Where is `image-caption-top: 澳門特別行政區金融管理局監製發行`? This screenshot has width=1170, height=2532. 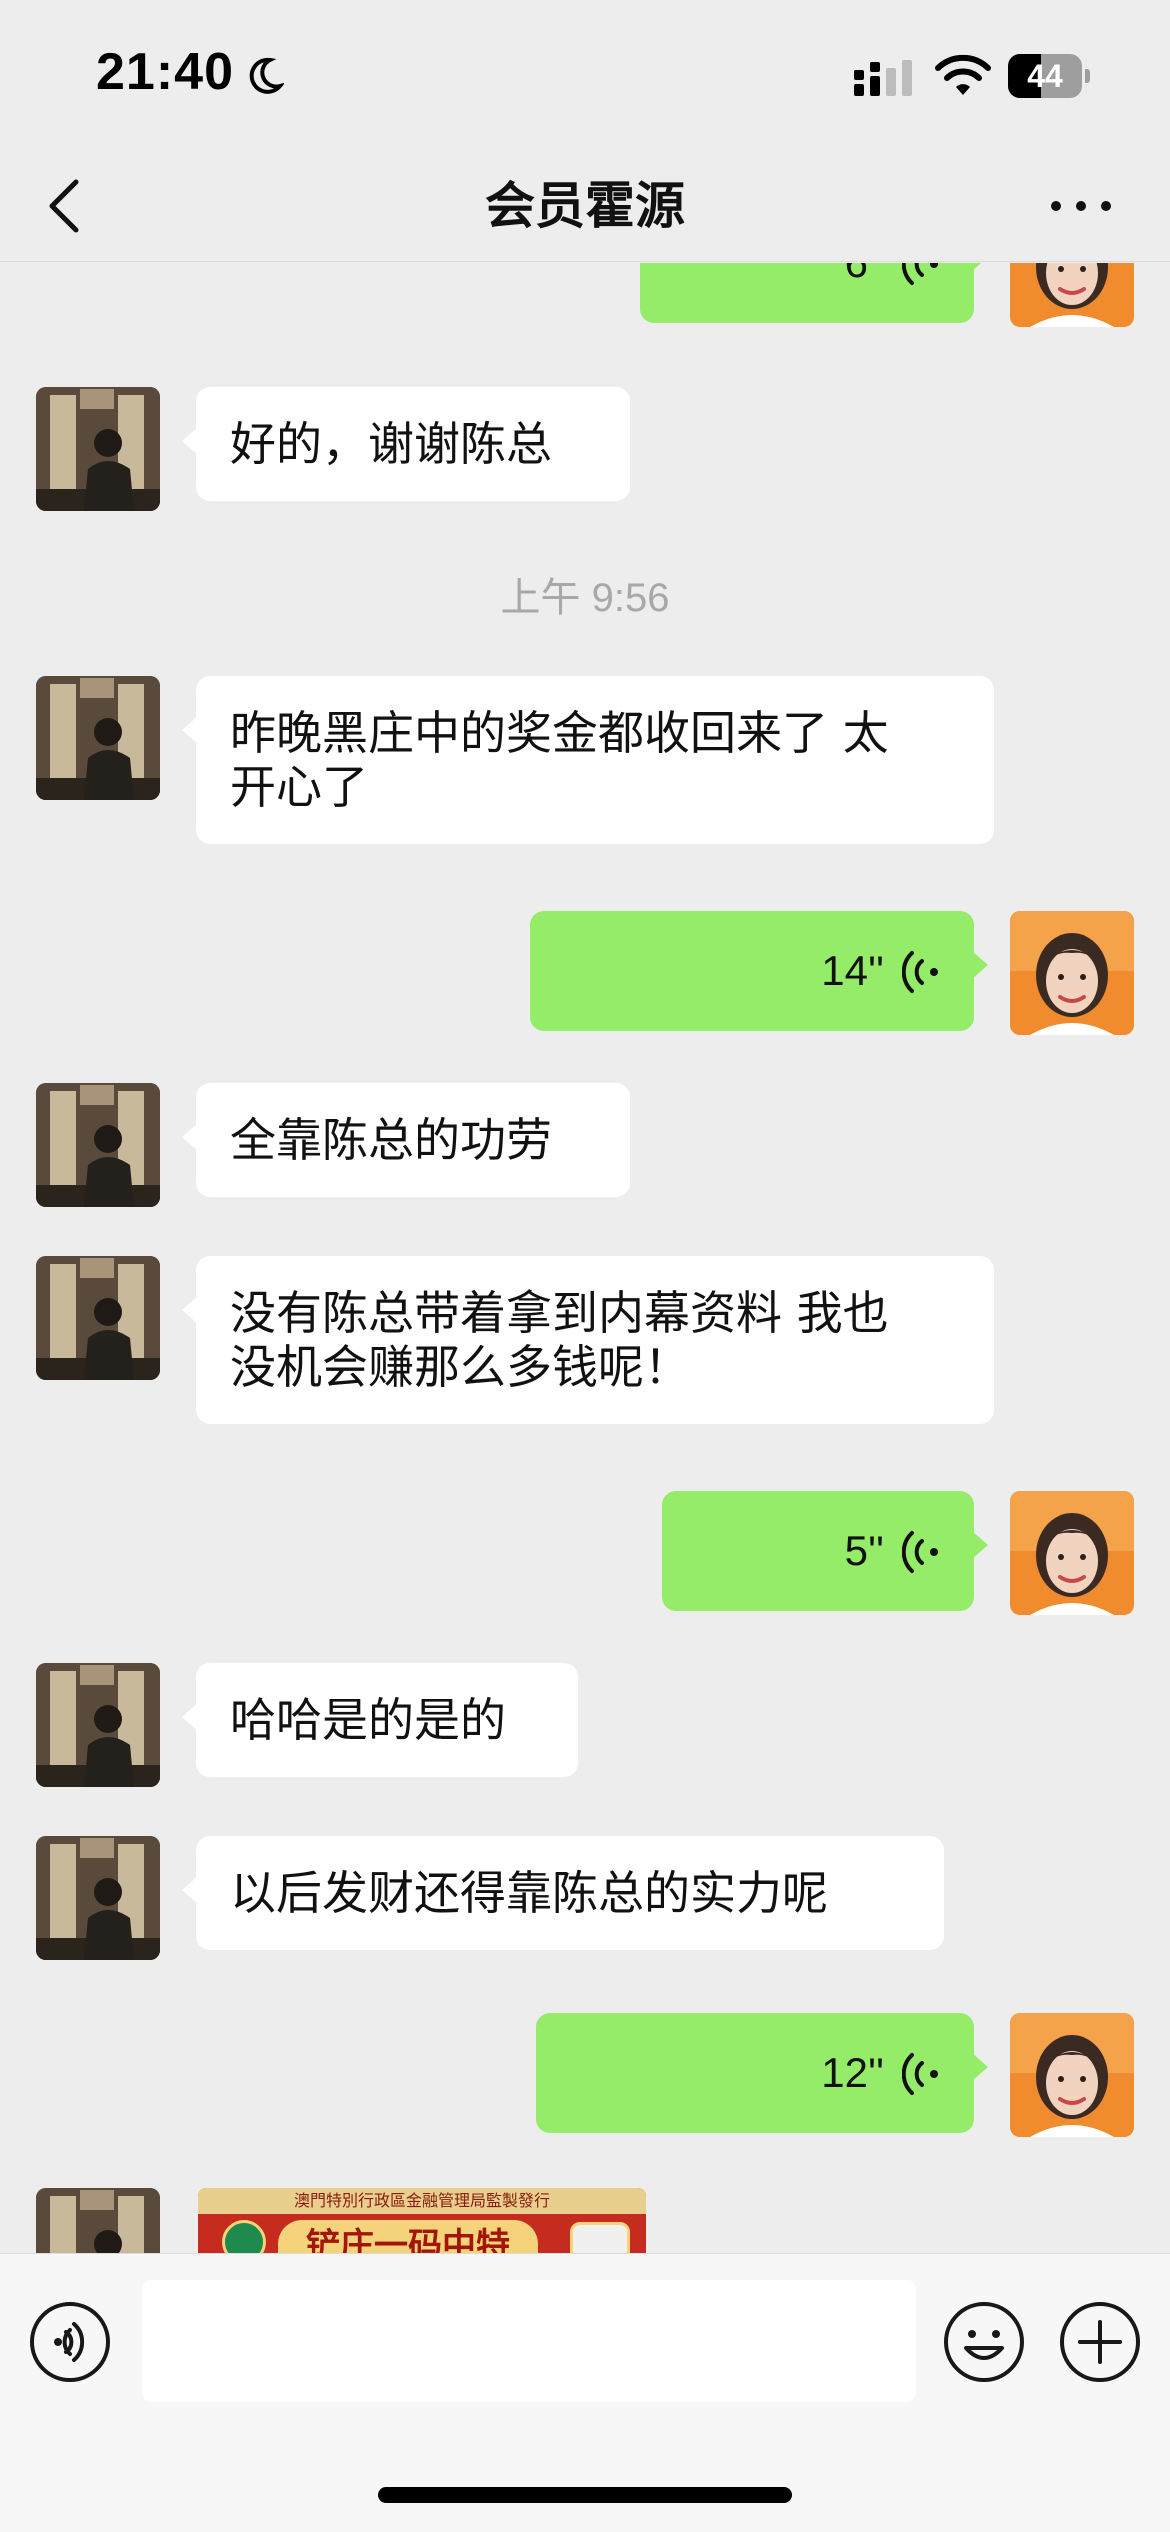
image-caption-top: 澳門特別行政區金融管理局監製發行 is located at coordinates (422, 2201).